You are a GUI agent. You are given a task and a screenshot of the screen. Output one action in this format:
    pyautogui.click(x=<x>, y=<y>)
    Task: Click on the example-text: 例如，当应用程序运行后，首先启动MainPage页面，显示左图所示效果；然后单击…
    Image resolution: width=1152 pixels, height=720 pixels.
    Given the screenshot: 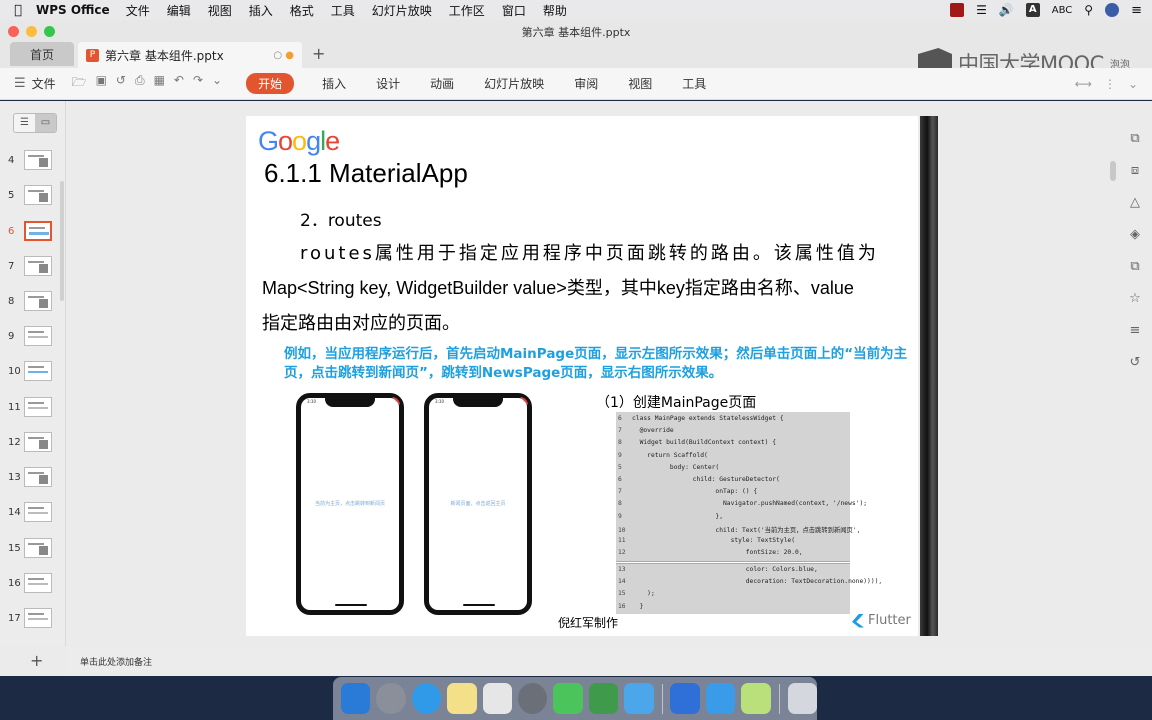 What is the action you would take?
    pyautogui.click(x=599, y=364)
    